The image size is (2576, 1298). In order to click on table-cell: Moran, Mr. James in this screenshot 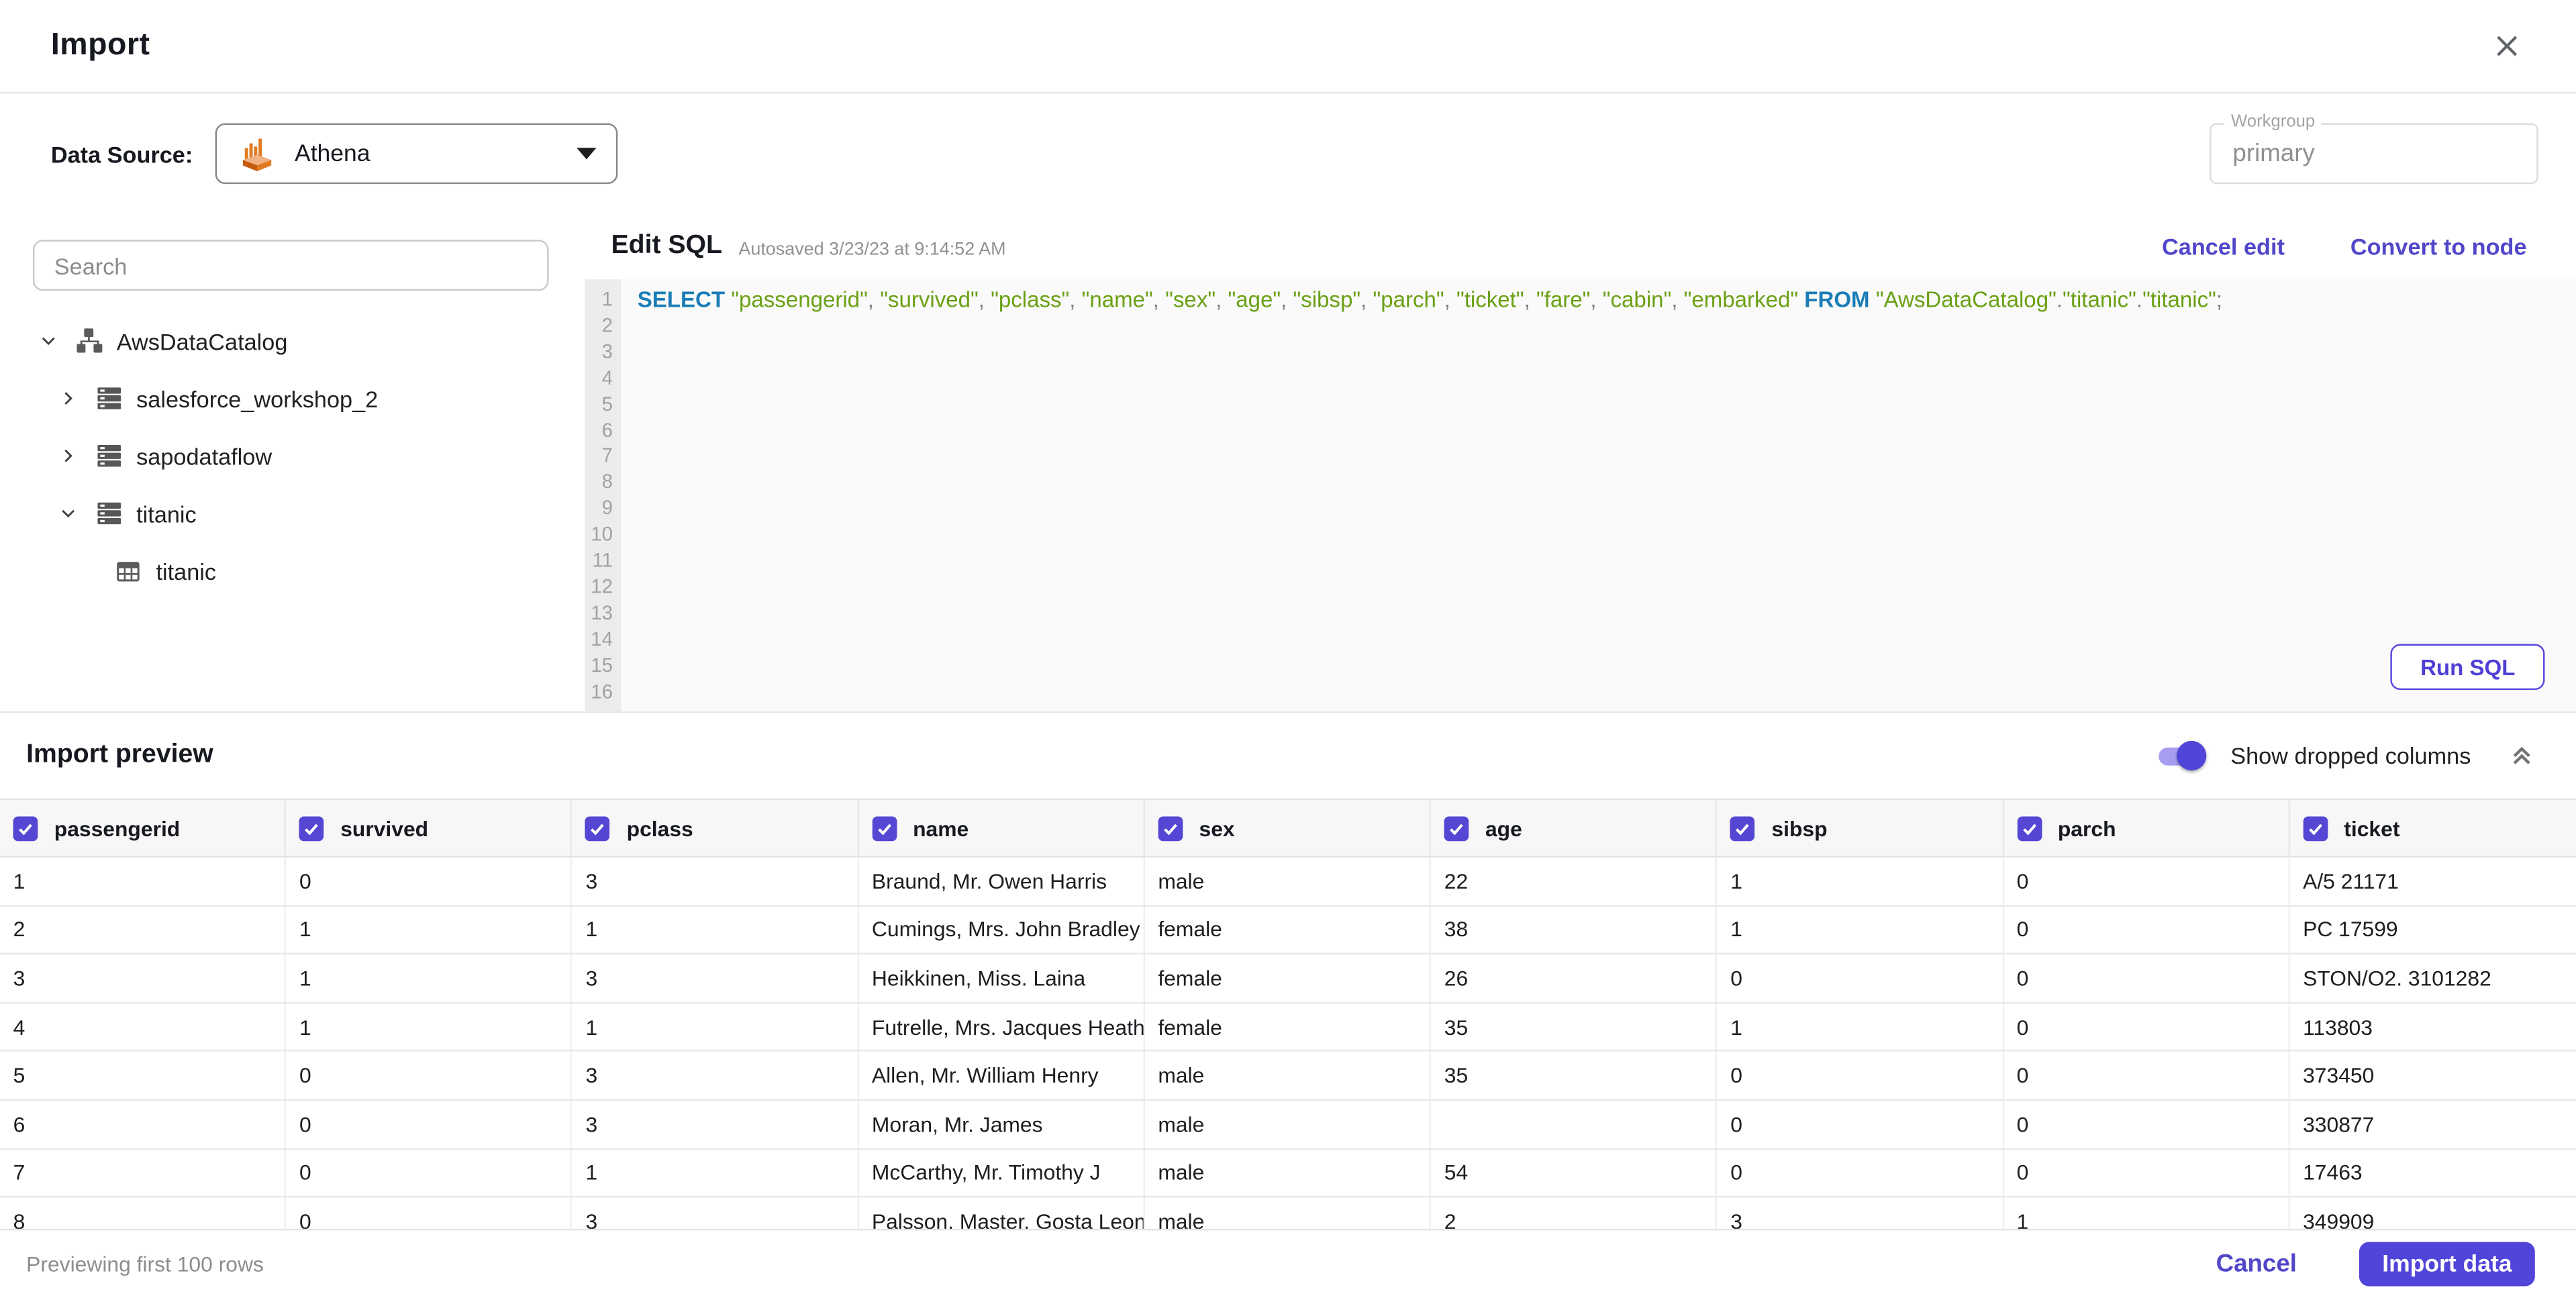, I will do `click(1001, 1124)`.